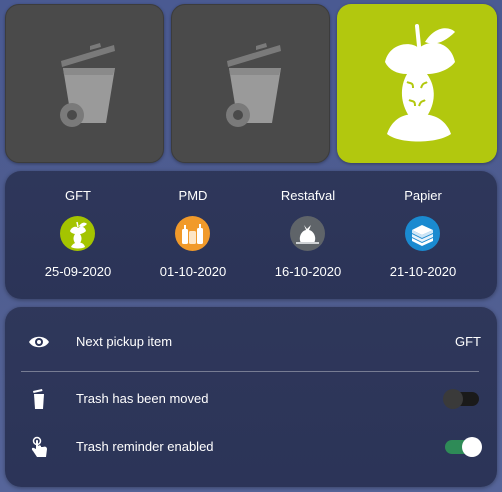  Describe the element at coordinates (39, 447) in the screenshot. I see `gesture-tap-icon` at that location.